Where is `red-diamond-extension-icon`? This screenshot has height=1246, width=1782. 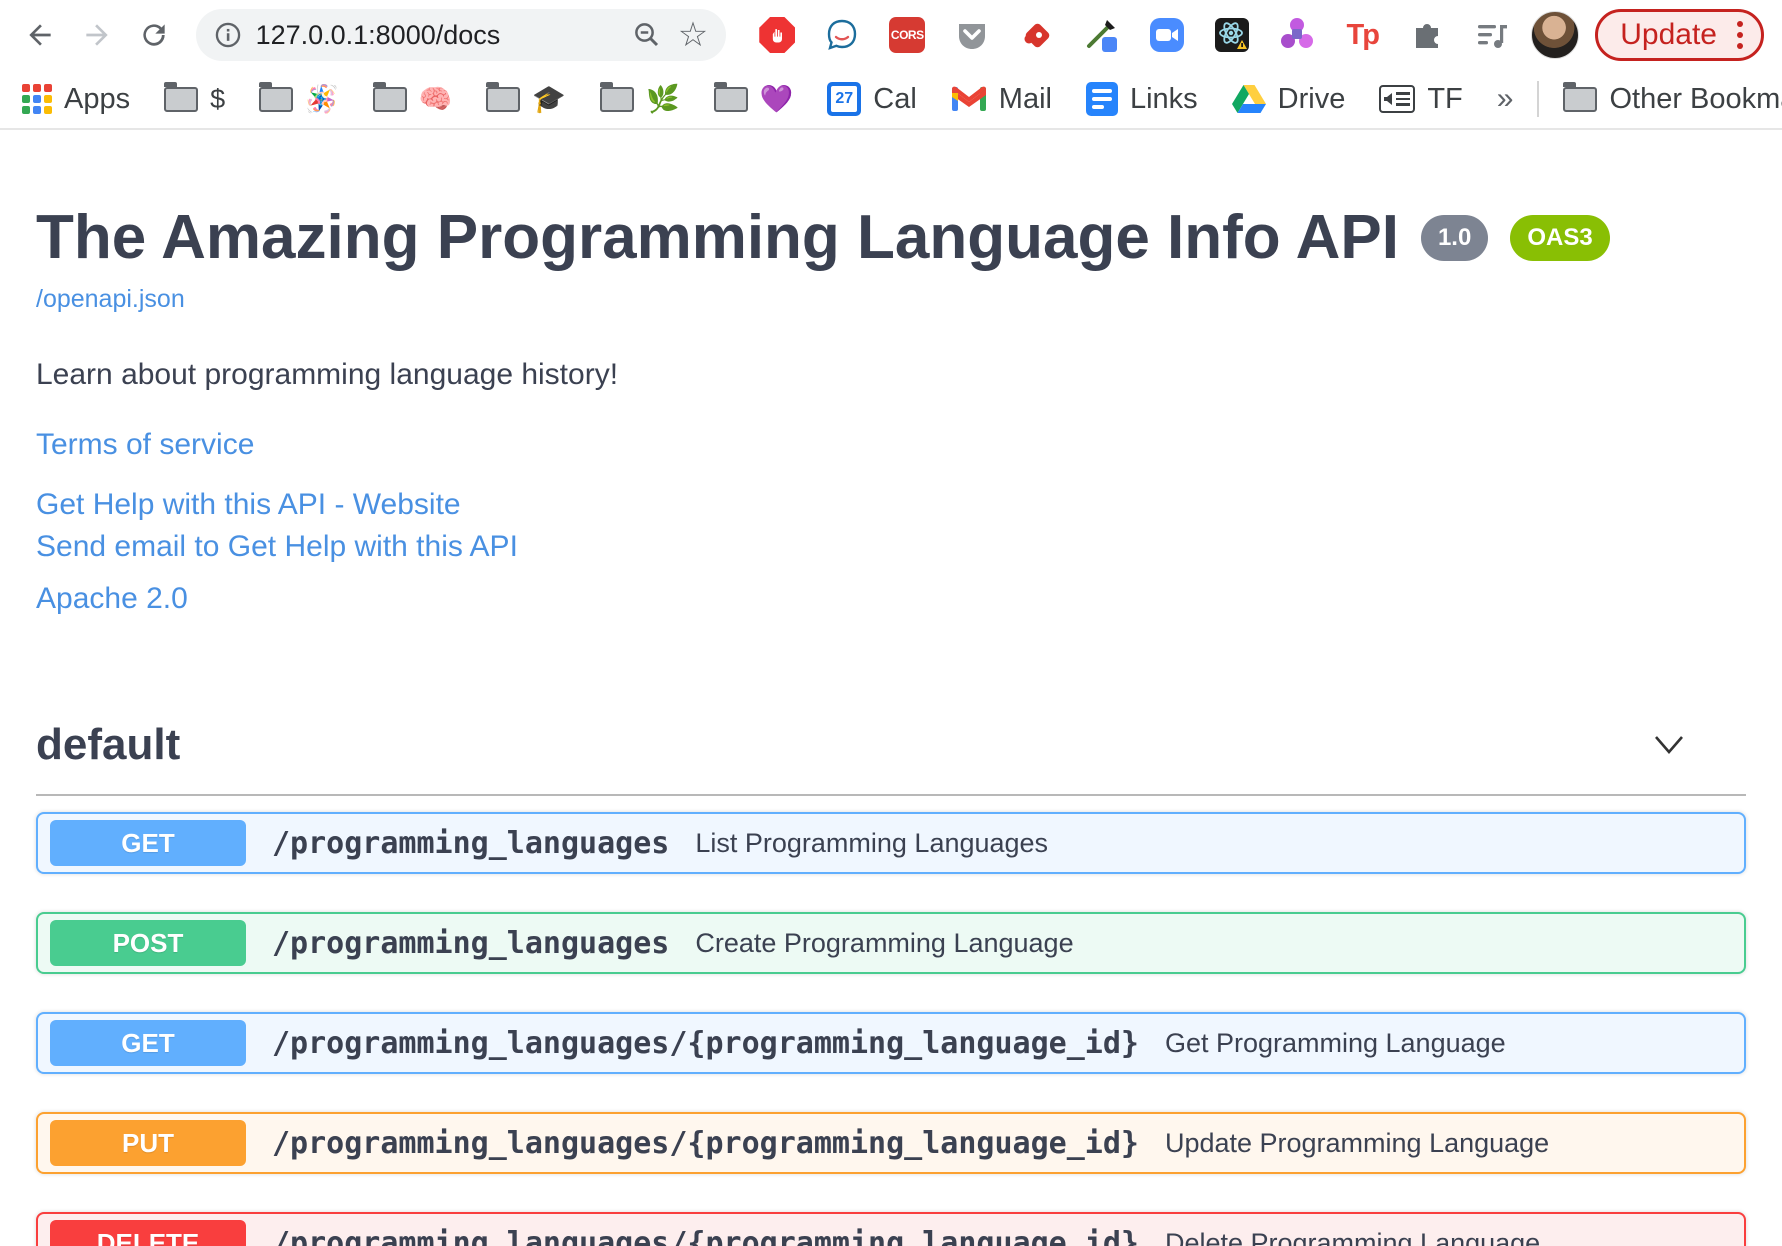
red-diamond-extension-icon is located at coordinates (1037, 35).